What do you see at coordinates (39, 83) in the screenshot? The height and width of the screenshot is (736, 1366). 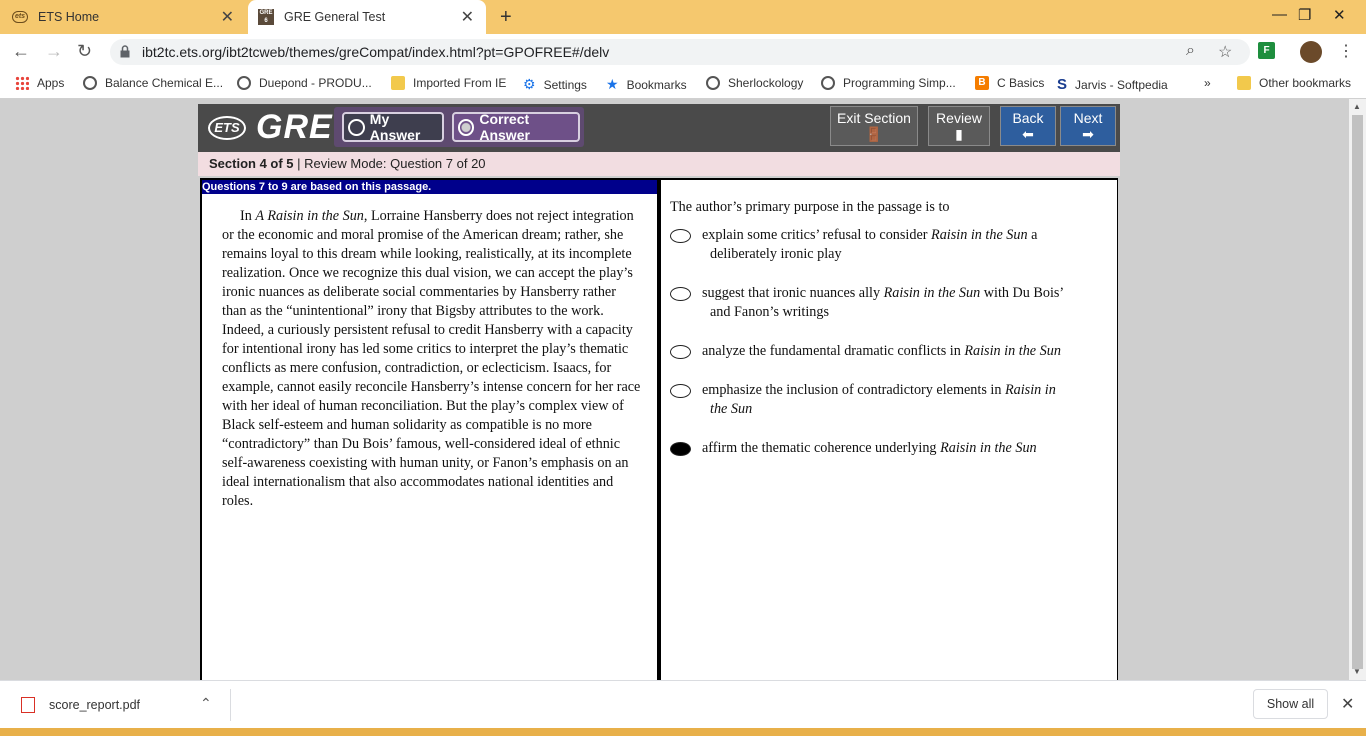 I see `bookmark-apps: Apps` at bounding box center [39, 83].